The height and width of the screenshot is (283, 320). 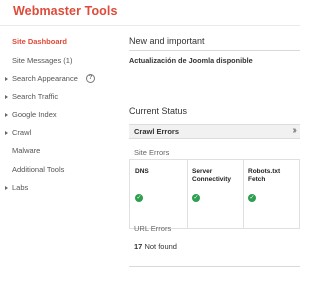 I want to click on sidebar-item-label: Search Traffic, so click(x=35, y=96).